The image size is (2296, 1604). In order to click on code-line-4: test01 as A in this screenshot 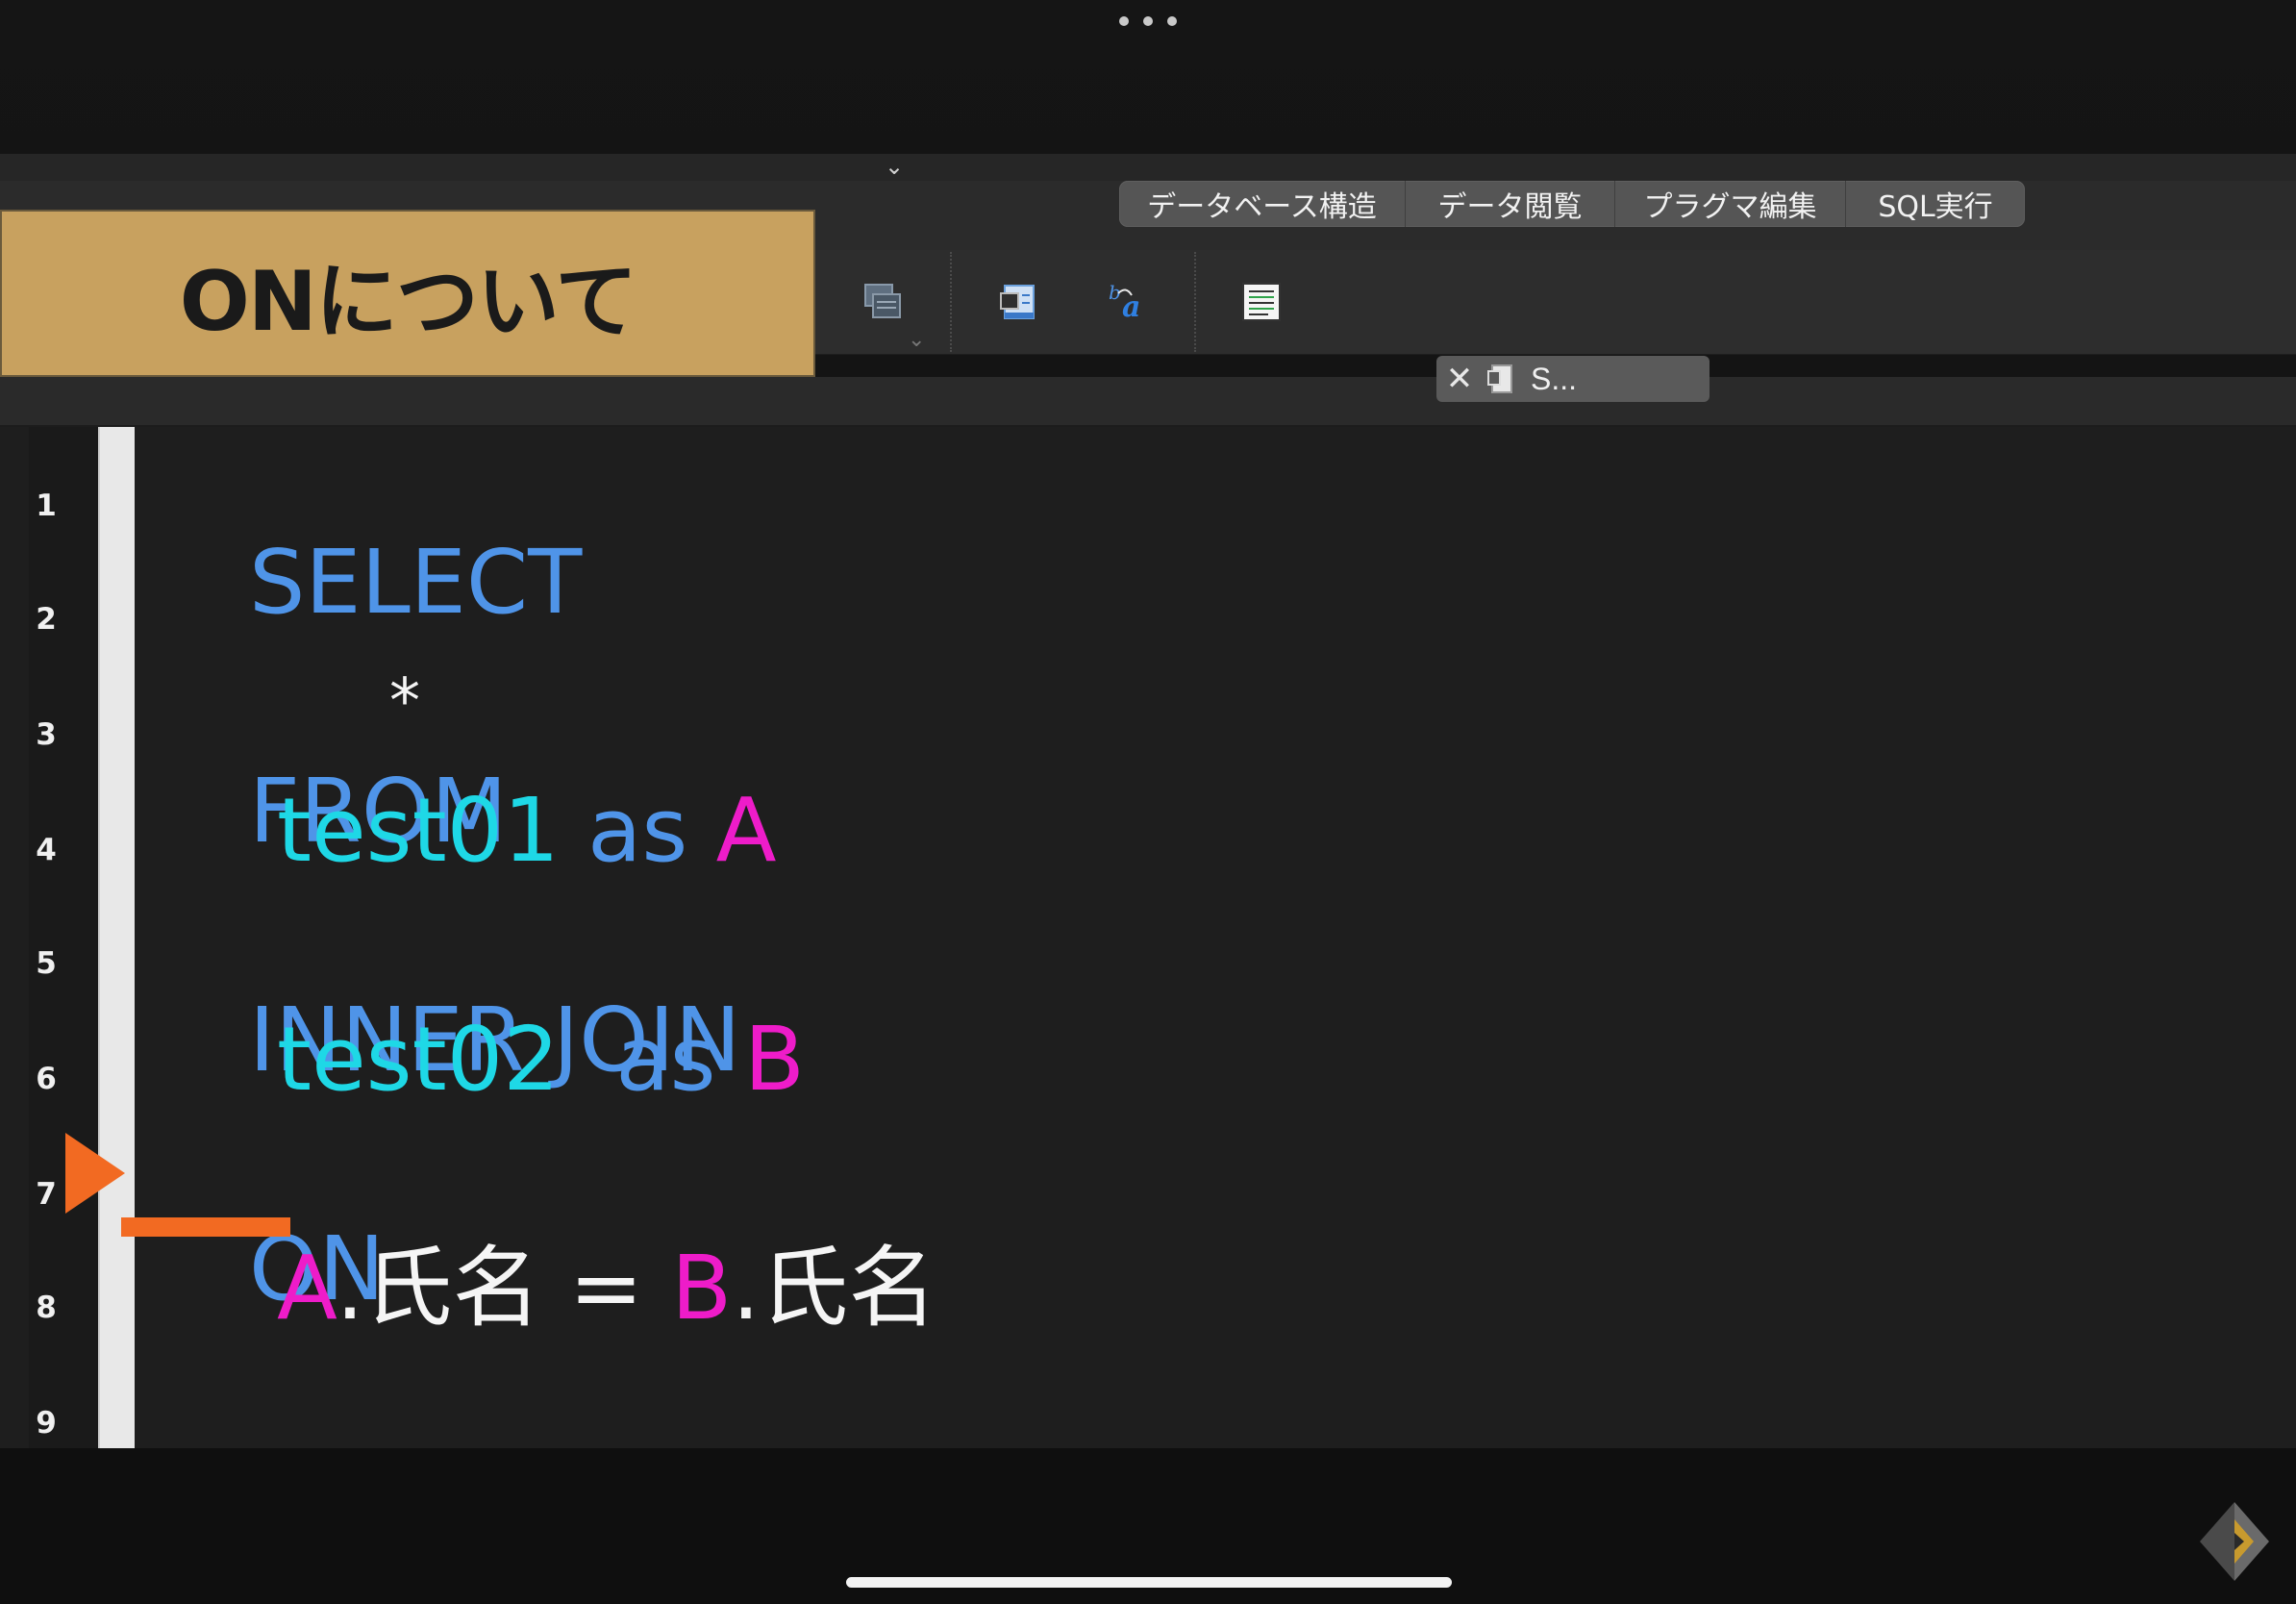, I will do `click(527, 831)`.